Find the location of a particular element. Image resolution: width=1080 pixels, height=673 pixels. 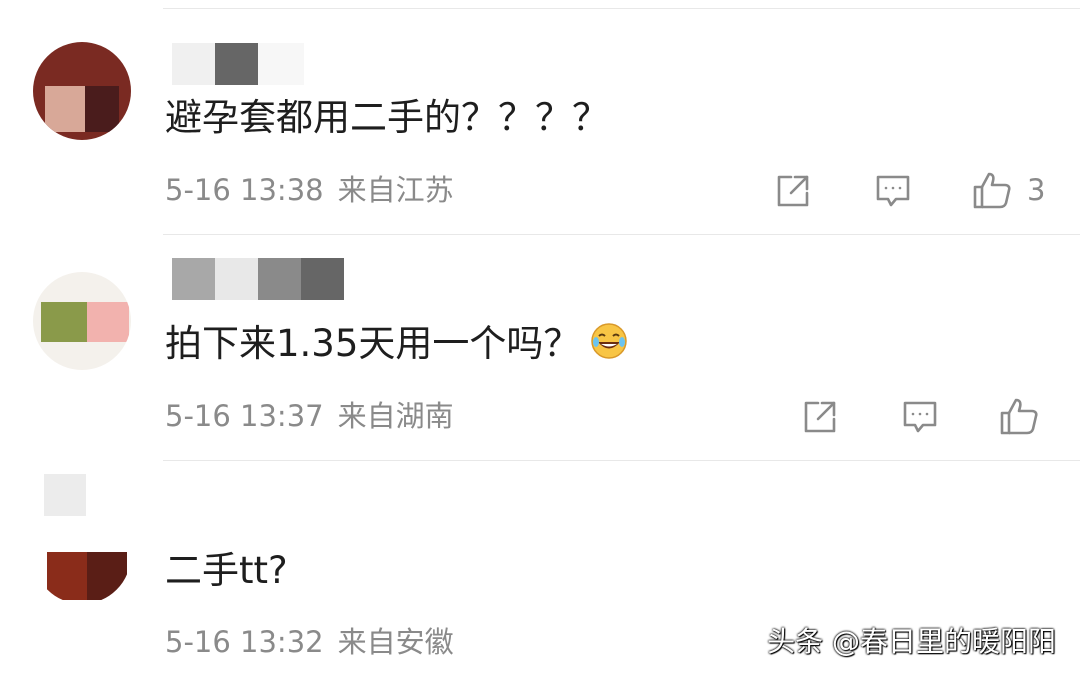

comment-location: 来自安徽 is located at coordinates (395, 642).